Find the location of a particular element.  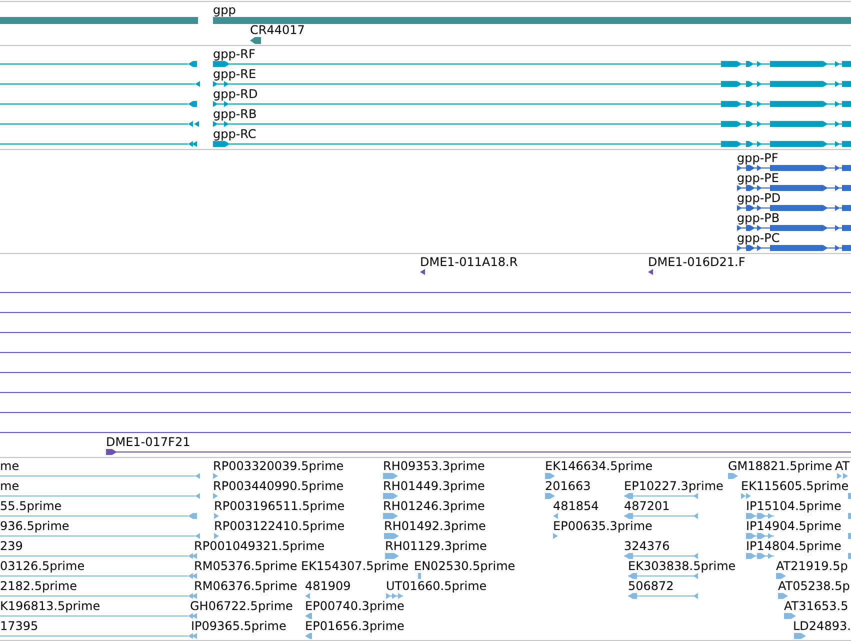

feature-label: IP15104.5prime is located at coordinates (794, 506).